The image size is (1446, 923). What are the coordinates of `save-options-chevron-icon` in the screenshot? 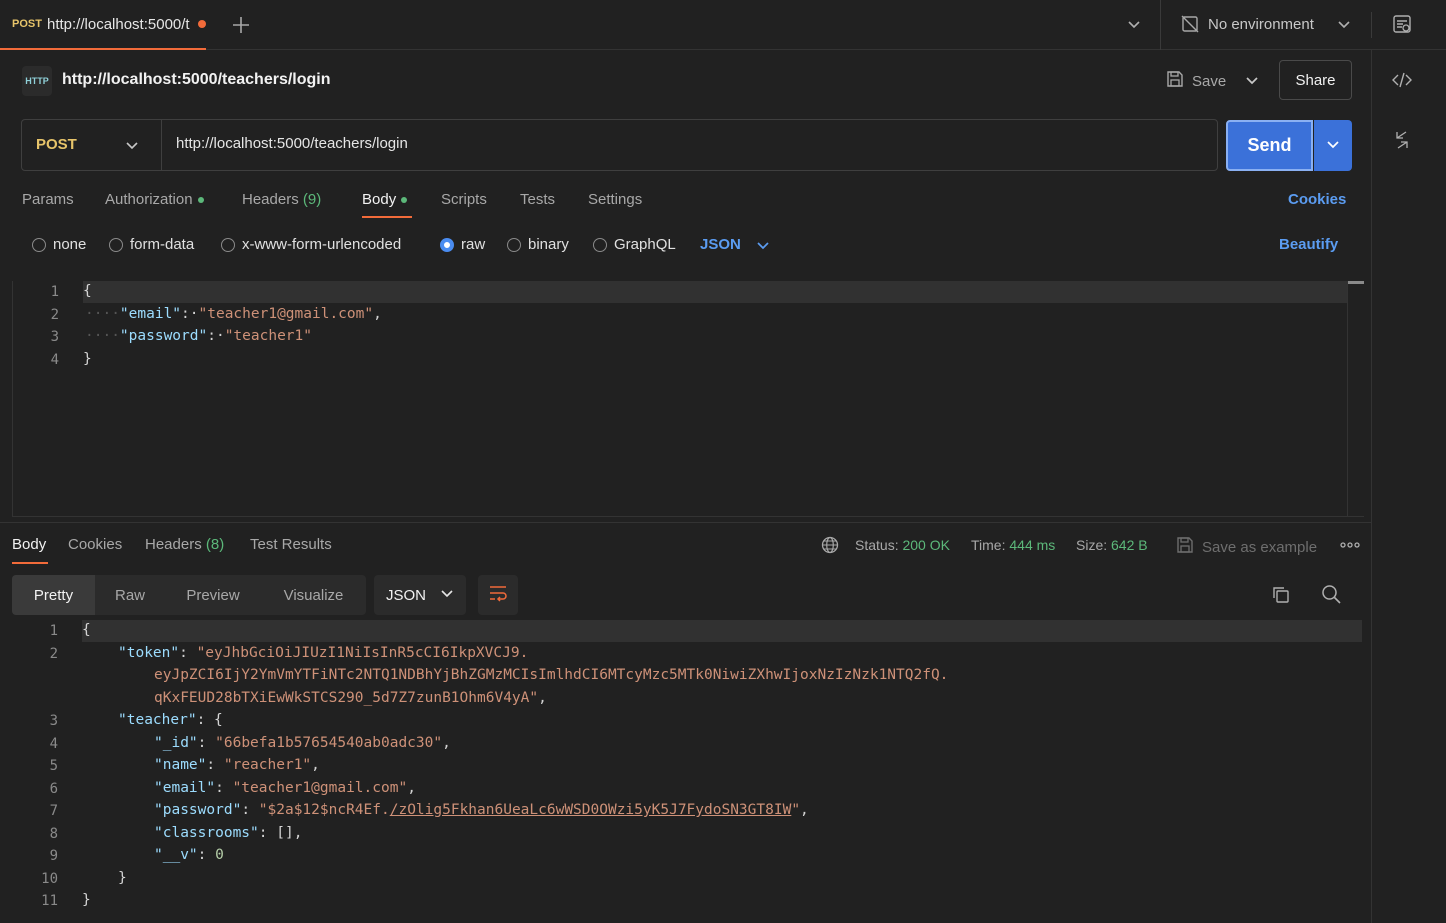 It's located at (1252, 82).